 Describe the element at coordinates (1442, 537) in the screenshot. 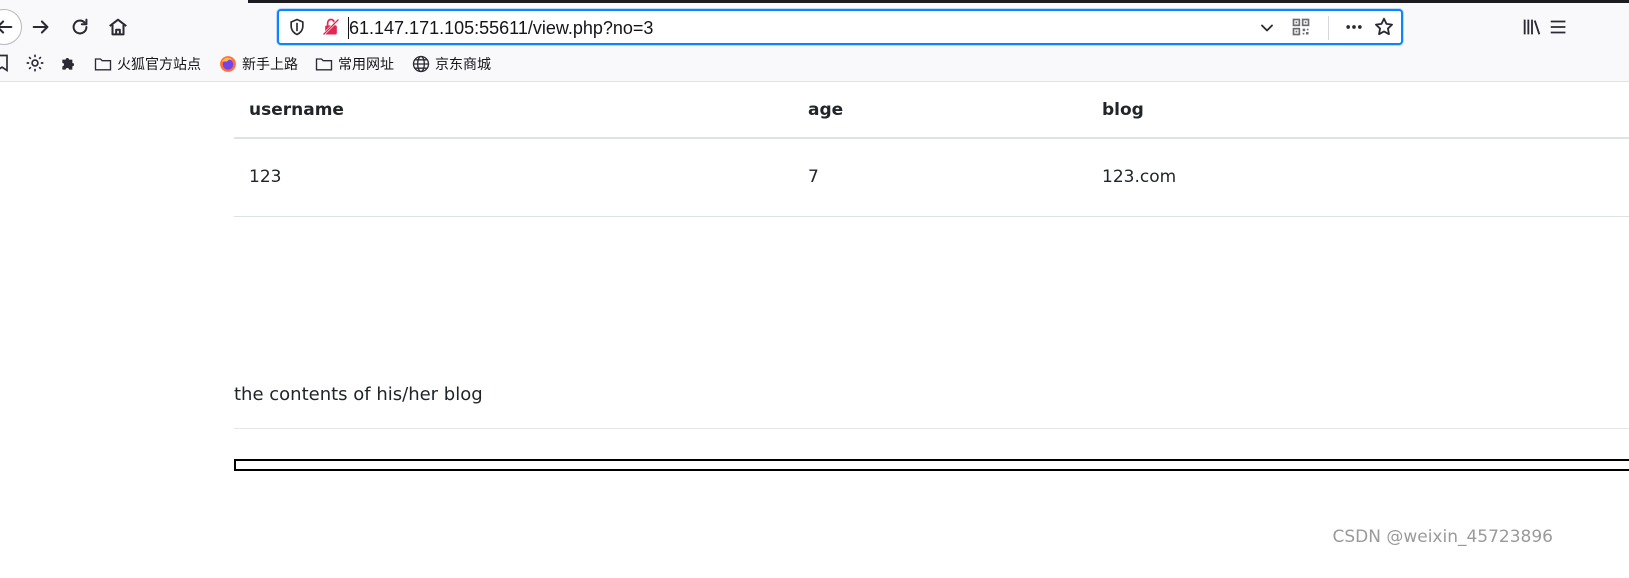

I see `csdn-watermark: CSDN @weixin_45723896` at that location.